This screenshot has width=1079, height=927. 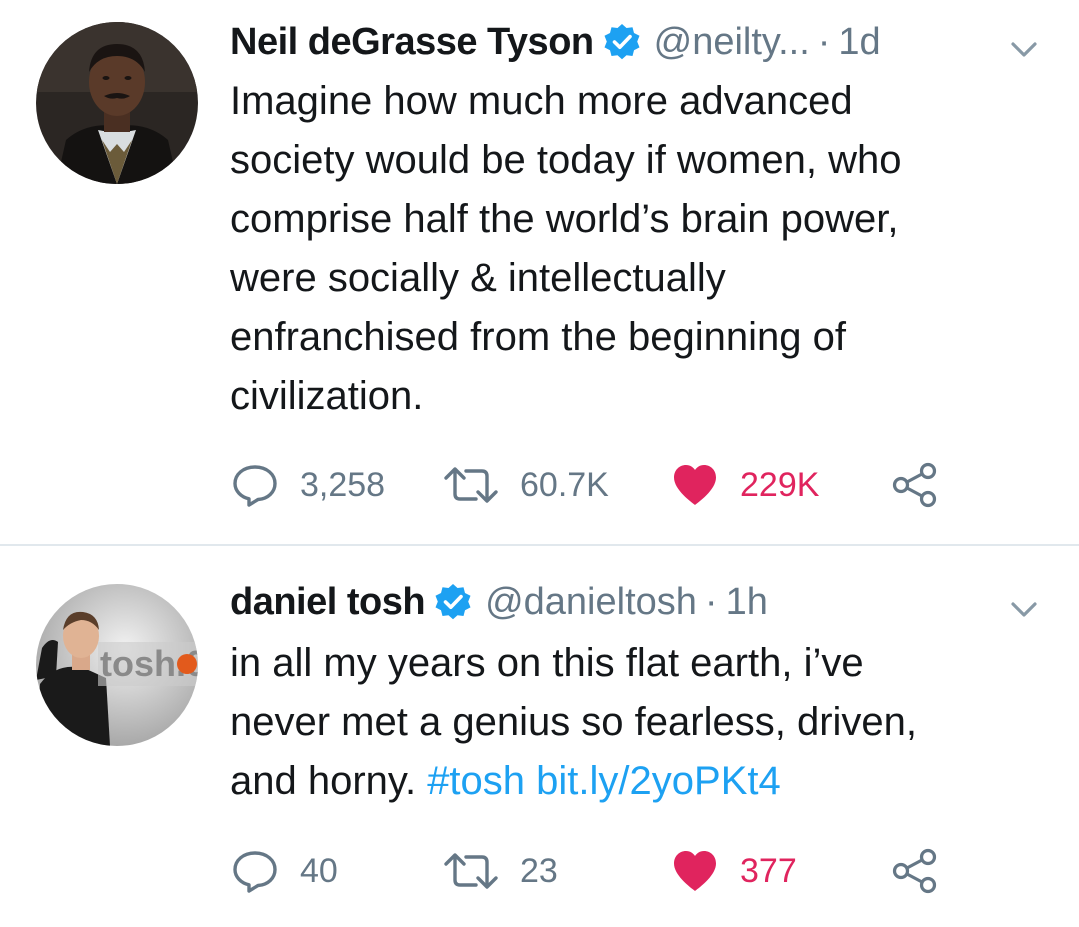 What do you see at coordinates (780, 484) in the screenshot?
I see `like-count: 229K` at bounding box center [780, 484].